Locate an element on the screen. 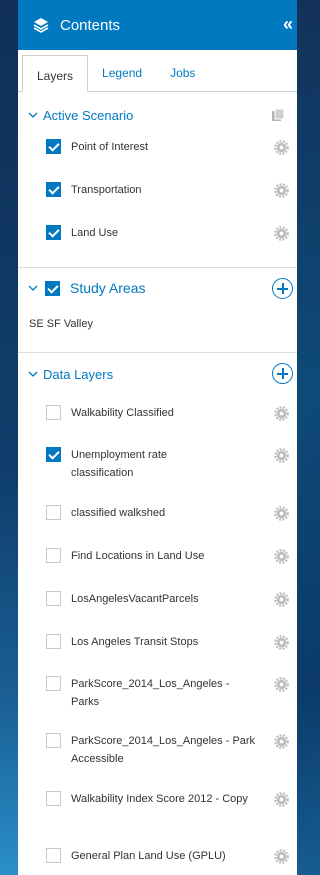 This screenshot has width=320, height=875. active-scenario-title: Active Scenario is located at coordinates (88, 115).